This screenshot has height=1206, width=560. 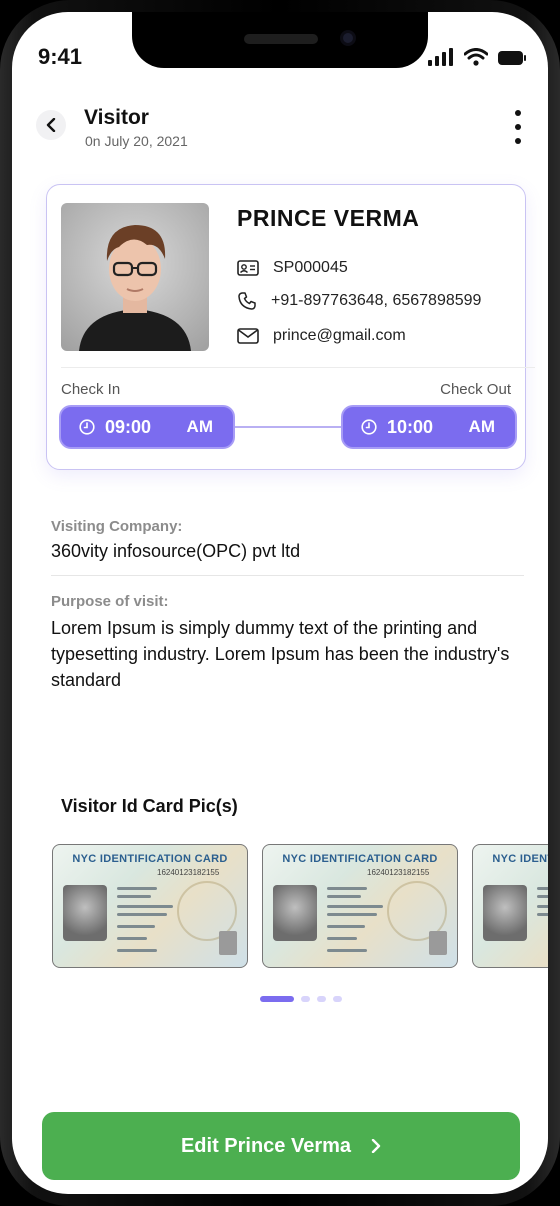 What do you see at coordinates (117, 526) in the screenshot?
I see `company-label: Visiting Company:` at bounding box center [117, 526].